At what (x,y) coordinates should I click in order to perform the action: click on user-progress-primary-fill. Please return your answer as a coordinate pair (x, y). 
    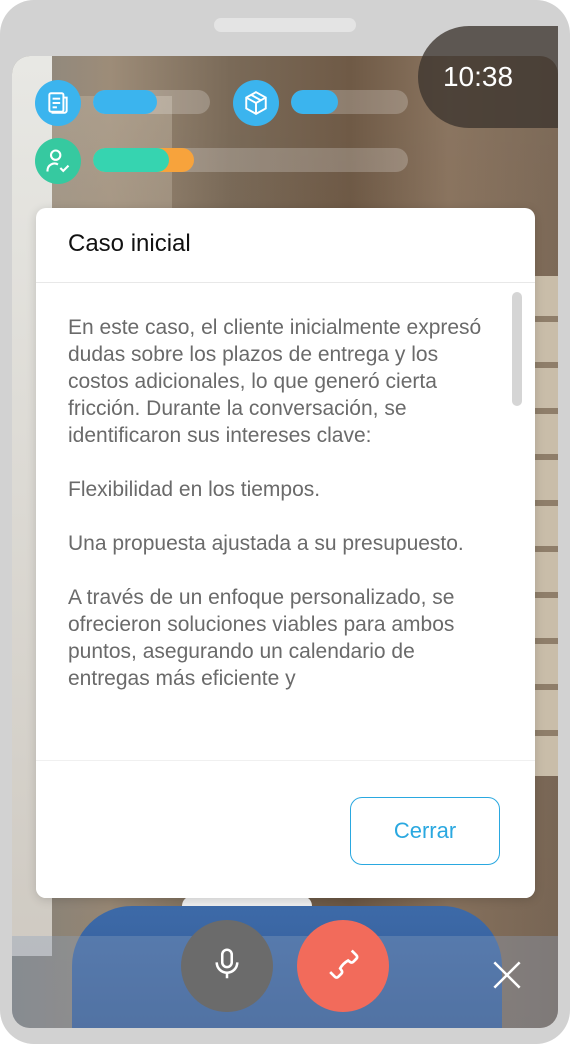
    Looking at the image, I should click on (131, 160).